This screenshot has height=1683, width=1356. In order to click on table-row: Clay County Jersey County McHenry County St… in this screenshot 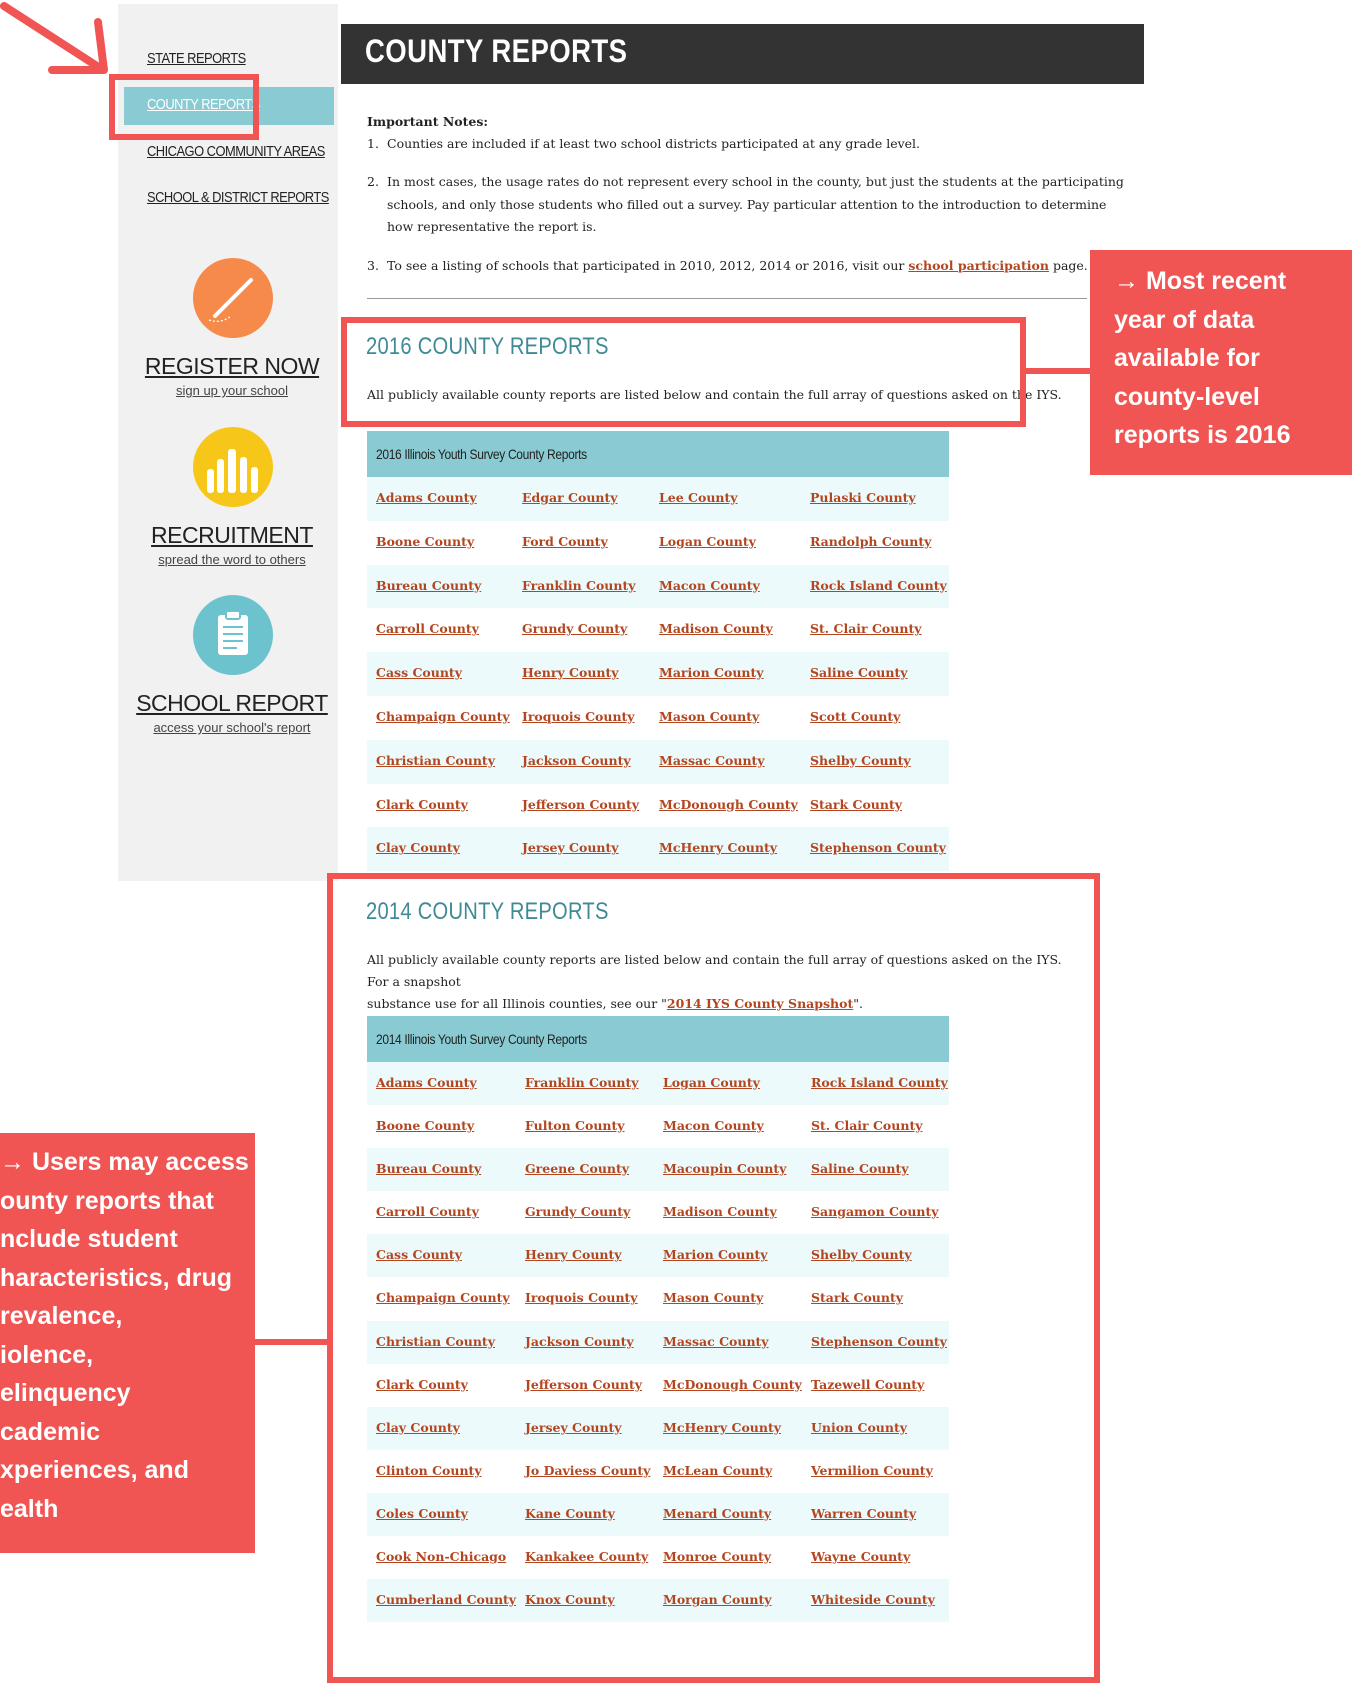, I will do `click(658, 849)`.